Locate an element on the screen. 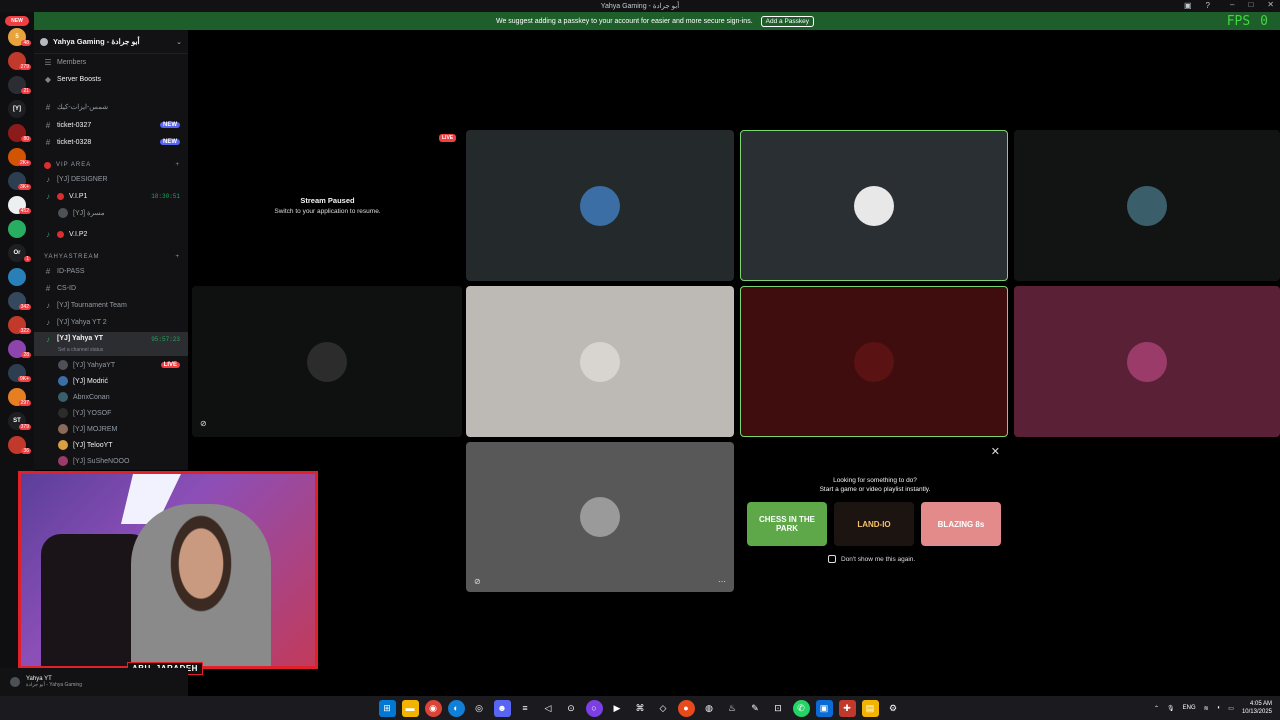 Image resolution: width=1280 pixels, height=720 pixels. server-boosts-item: ◆ Server Boosts is located at coordinates (111, 79).